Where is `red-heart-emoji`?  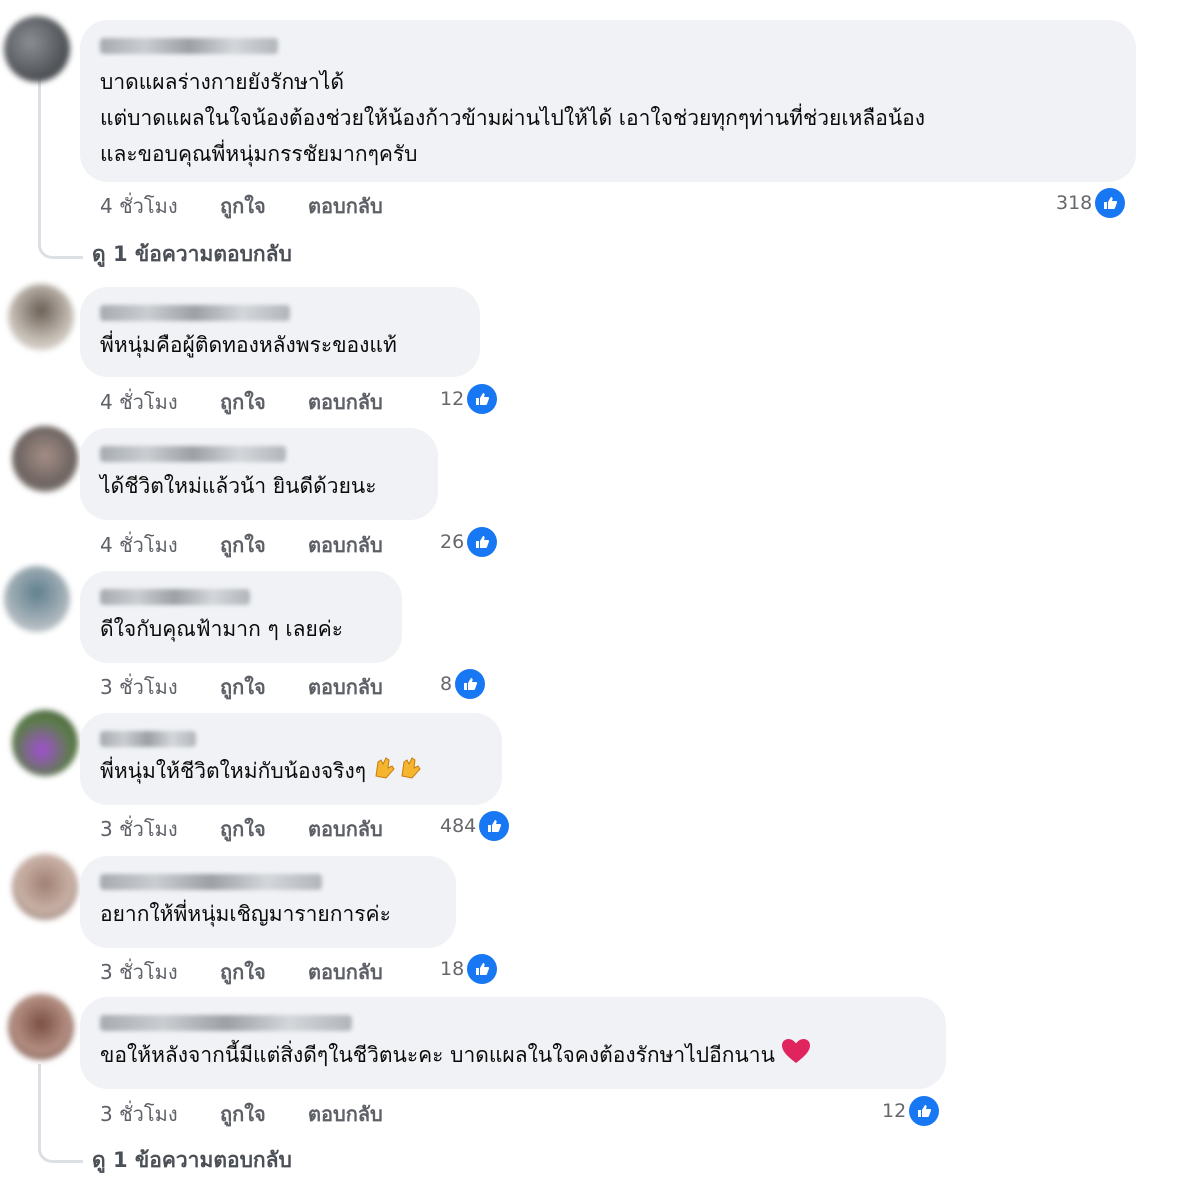 red-heart-emoji is located at coordinates (796, 1056).